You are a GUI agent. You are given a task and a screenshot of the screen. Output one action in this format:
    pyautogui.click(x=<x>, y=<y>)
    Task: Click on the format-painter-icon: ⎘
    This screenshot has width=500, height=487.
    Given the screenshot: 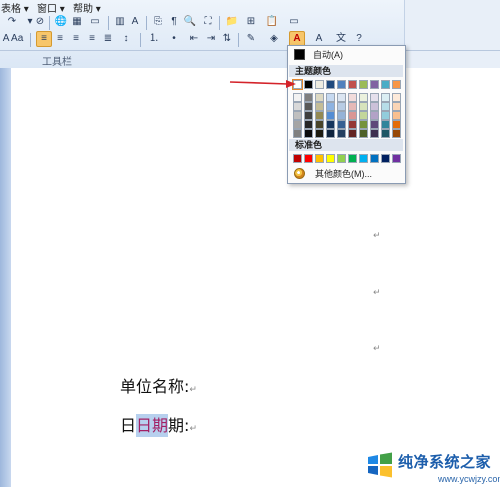 What is the action you would take?
    pyautogui.click(x=158, y=22)
    